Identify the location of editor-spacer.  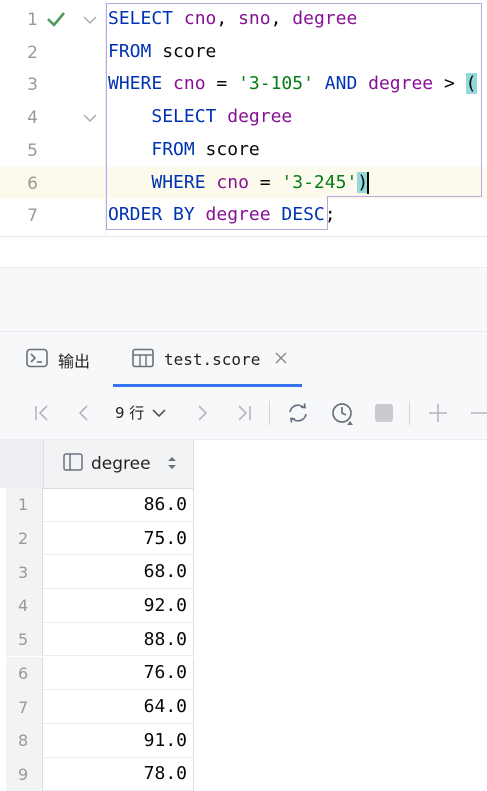
(243, 252).